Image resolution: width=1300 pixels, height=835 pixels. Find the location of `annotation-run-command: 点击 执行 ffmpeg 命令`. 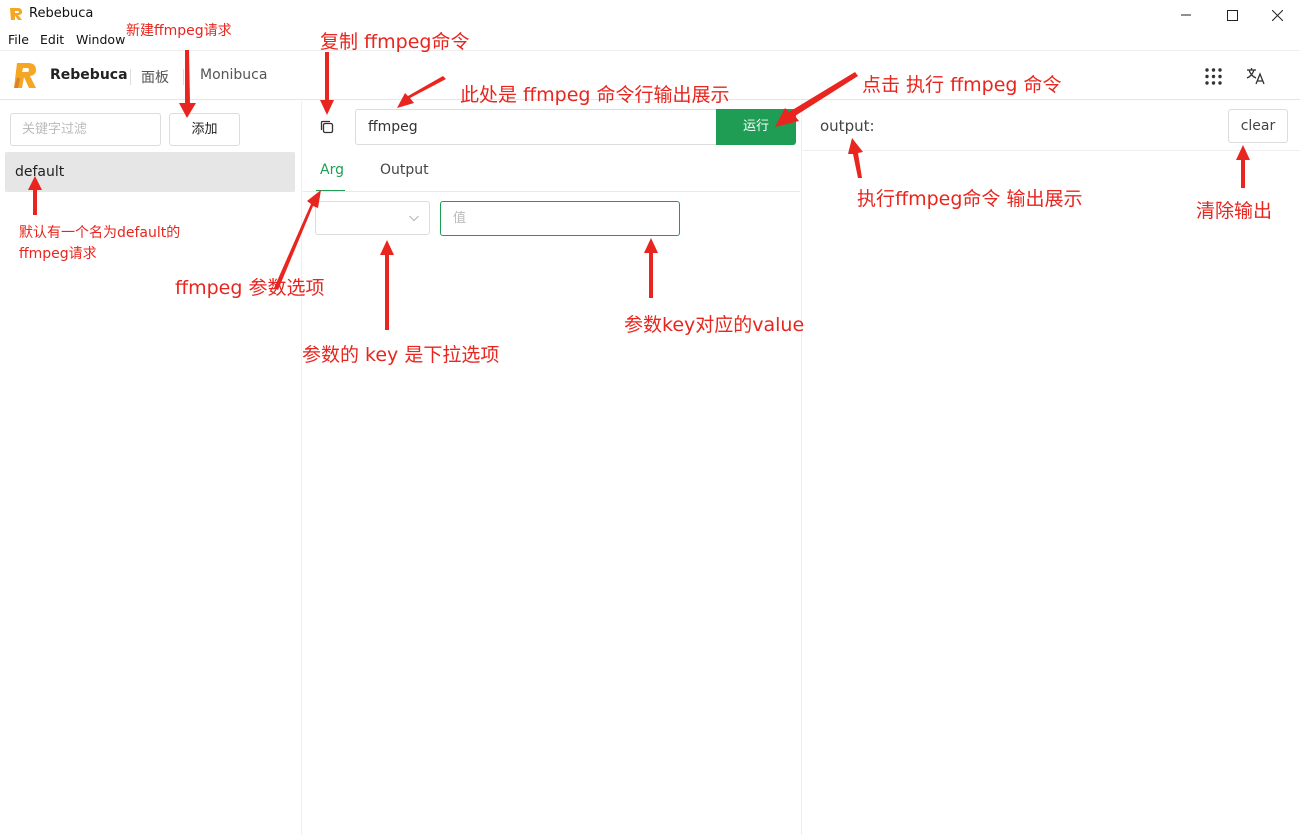

annotation-run-command: 点击 执行 ffmpeg 命令 is located at coordinates (962, 85).